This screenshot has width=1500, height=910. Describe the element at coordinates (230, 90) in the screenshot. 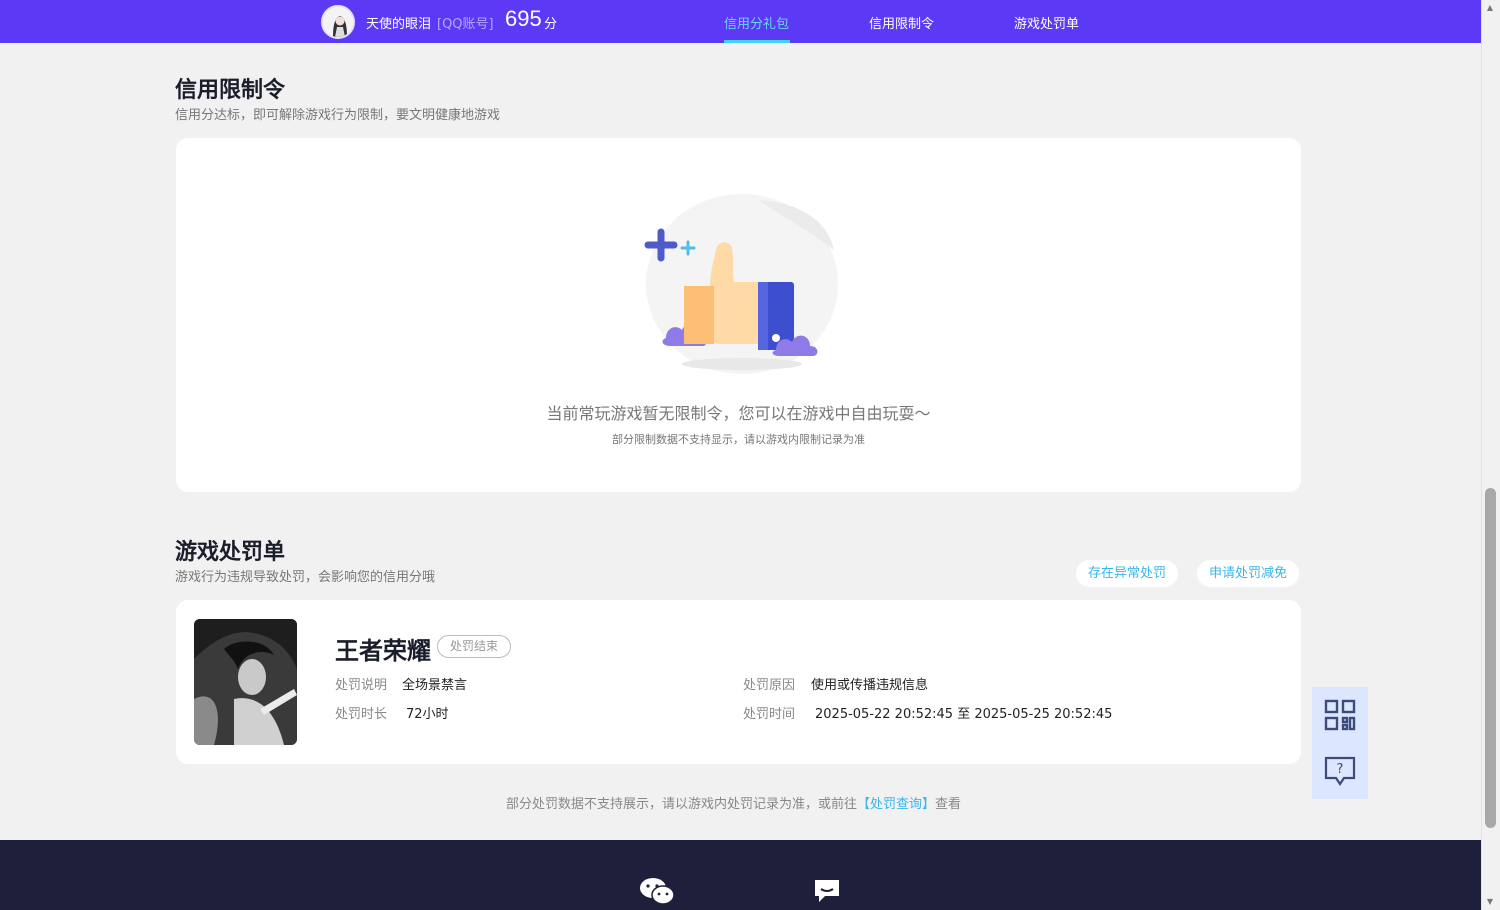

I see `restriction-section-title: 信用限制令` at that location.